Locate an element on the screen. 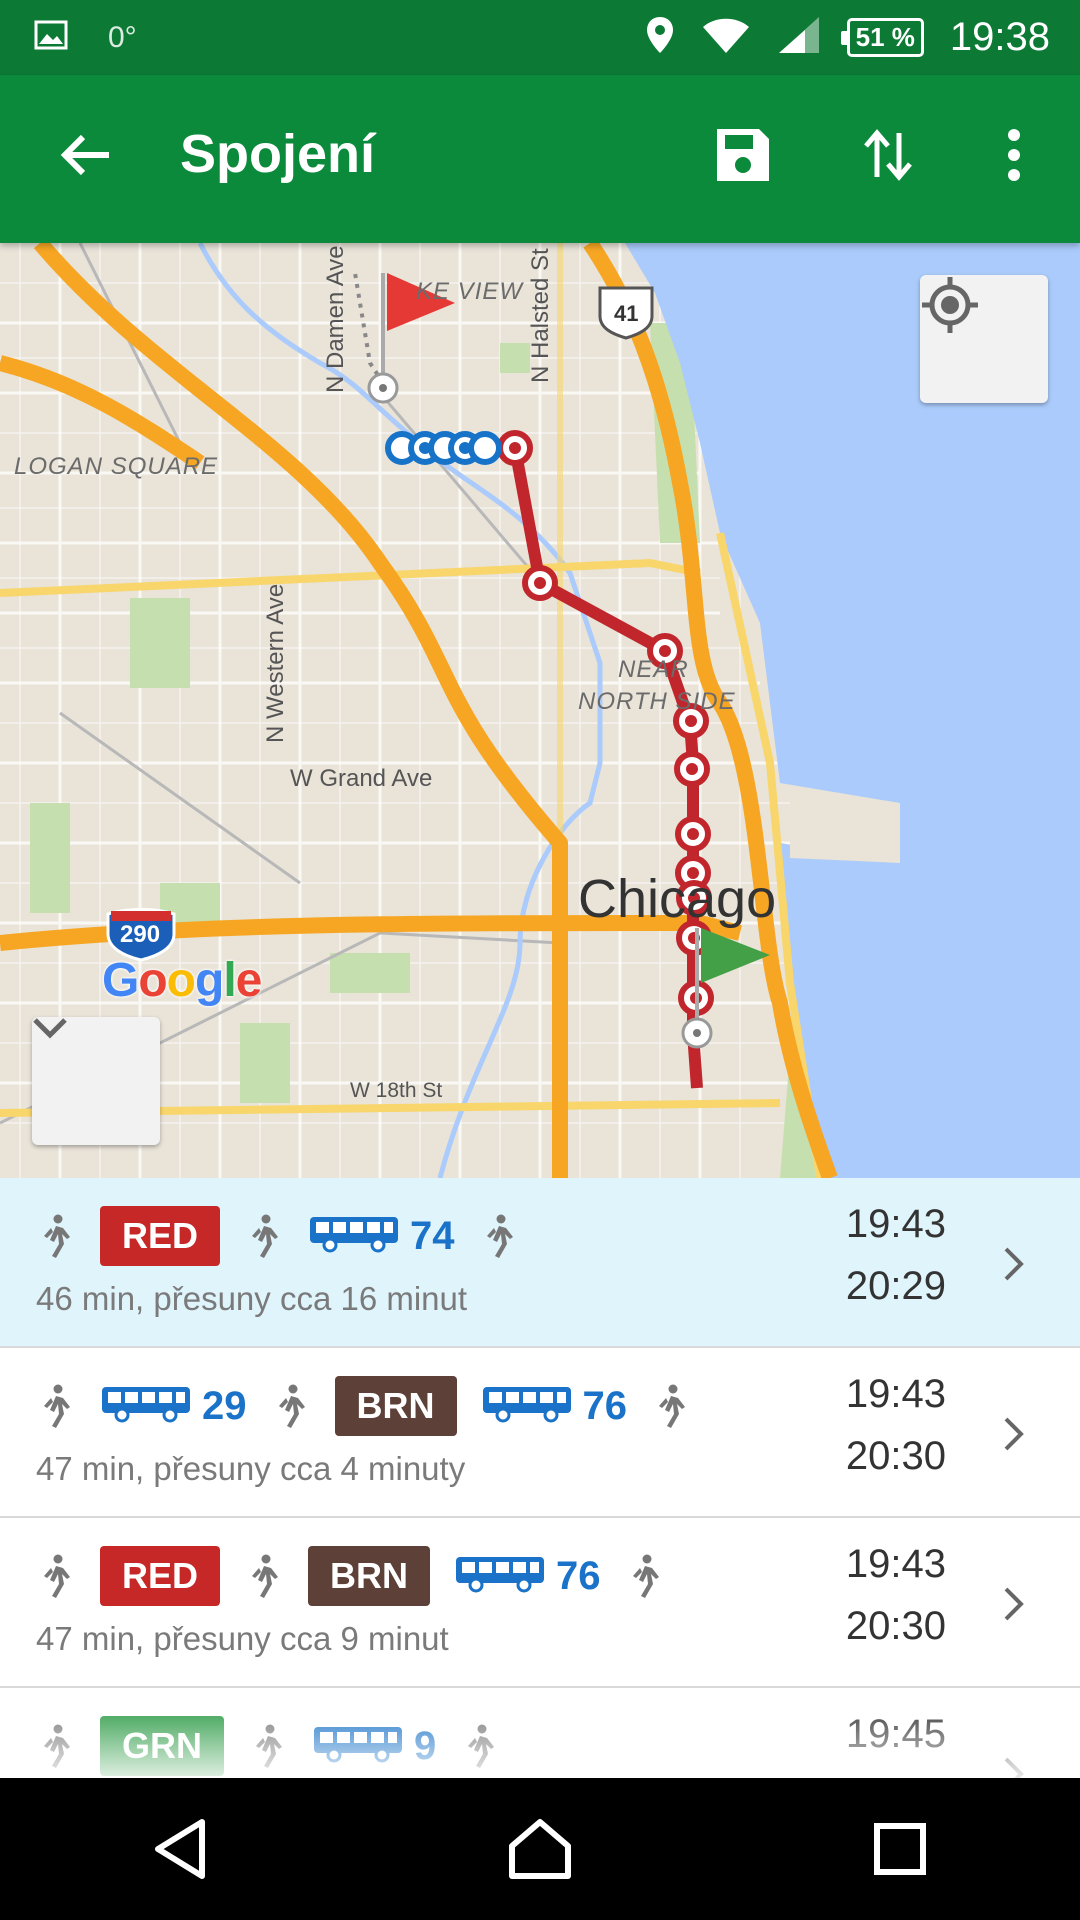 The height and width of the screenshot is (1920, 1080). bus-segment: 74 is located at coordinates (381, 1236).